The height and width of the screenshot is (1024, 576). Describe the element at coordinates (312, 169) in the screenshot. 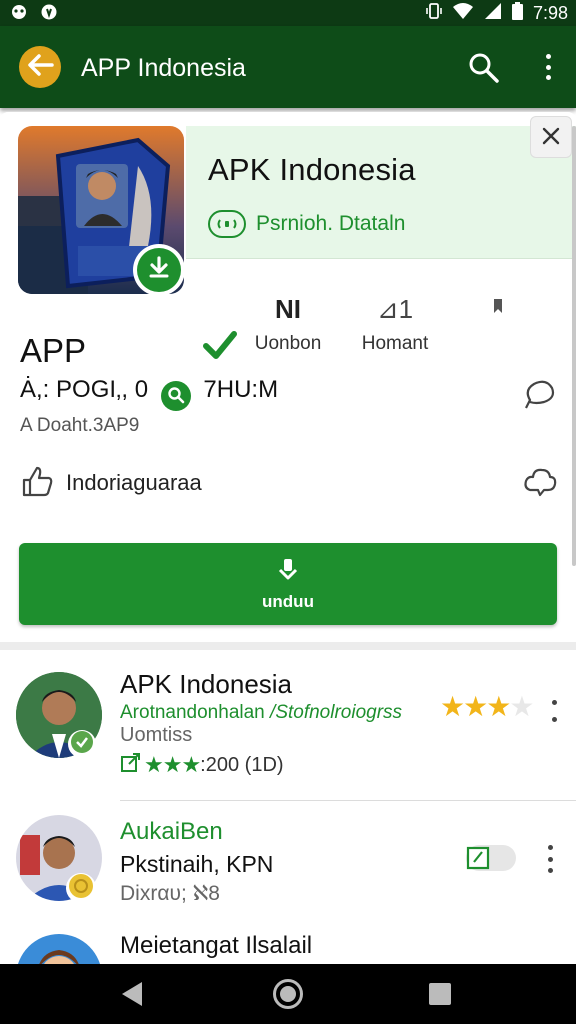

I see `app-title: APK Indonesia` at that location.